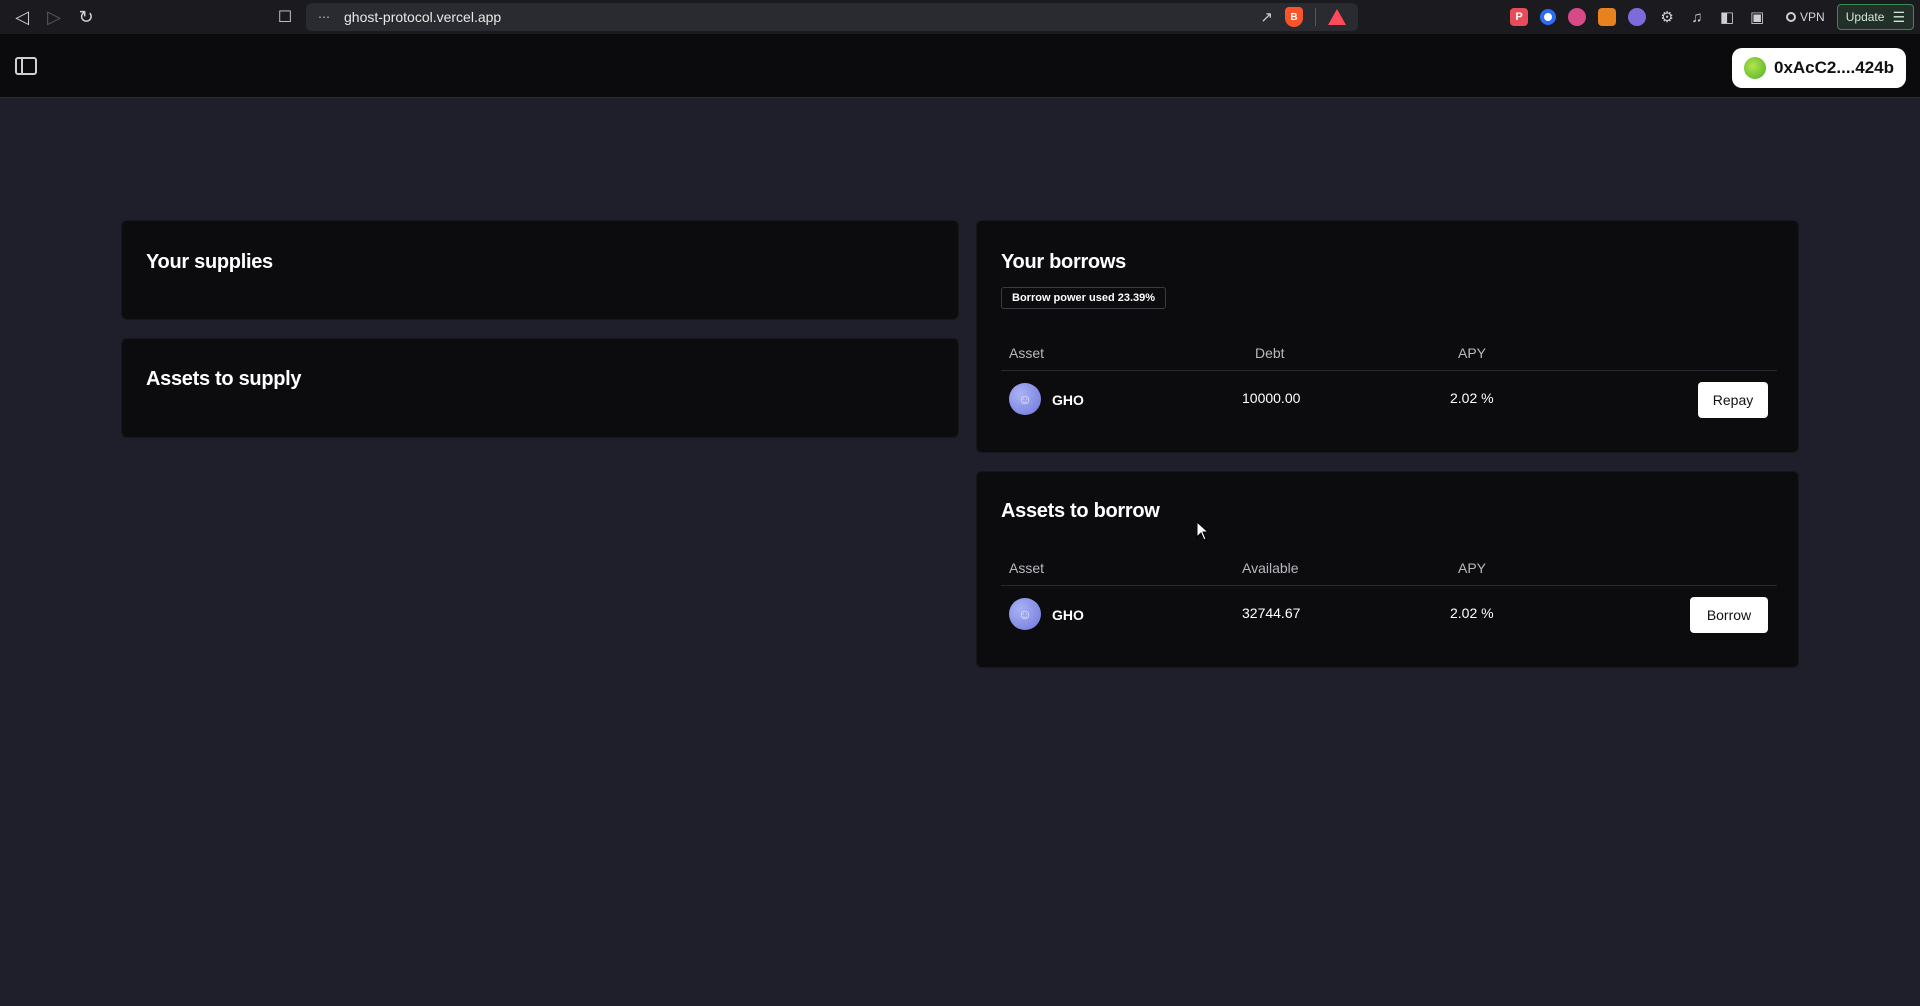 This screenshot has width=1920, height=1006. I want to click on share-icon: ↗, so click(1266, 17).